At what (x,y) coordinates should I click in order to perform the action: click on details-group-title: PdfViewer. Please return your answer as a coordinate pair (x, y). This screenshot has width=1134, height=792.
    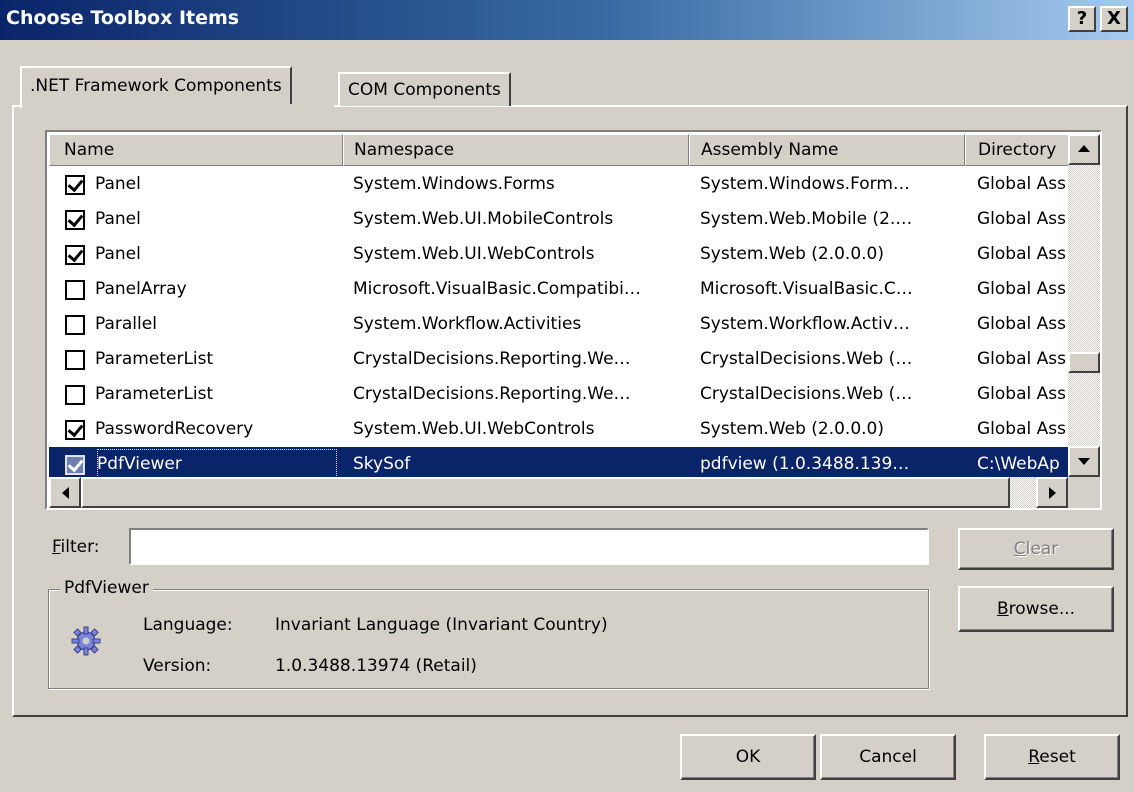
    Looking at the image, I should click on (106, 588).